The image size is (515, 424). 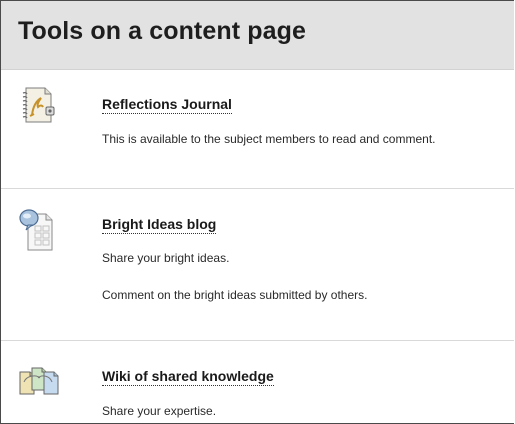 What do you see at coordinates (159, 225) in the screenshot?
I see `bright-ideas-blog-link: Bright Ideas blog` at bounding box center [159, 225].